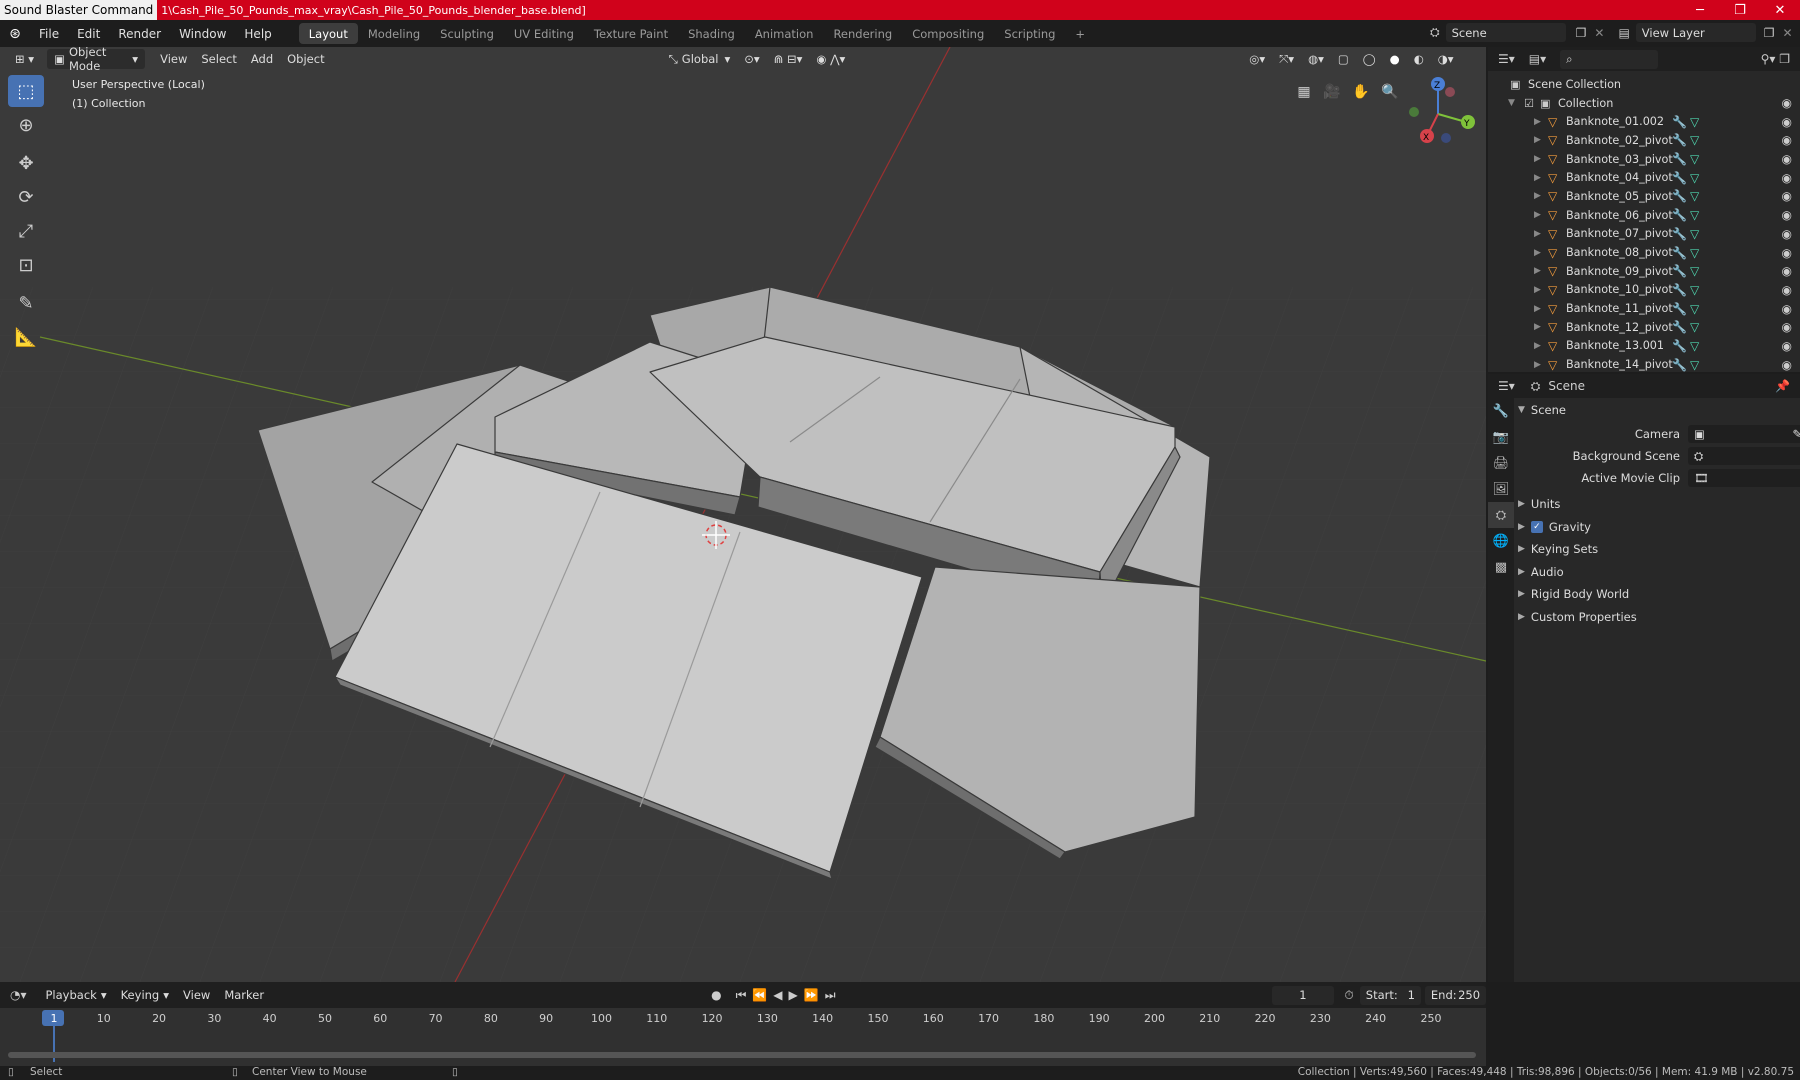  I want to click on tab-animation: Animation, so click(784, 33).